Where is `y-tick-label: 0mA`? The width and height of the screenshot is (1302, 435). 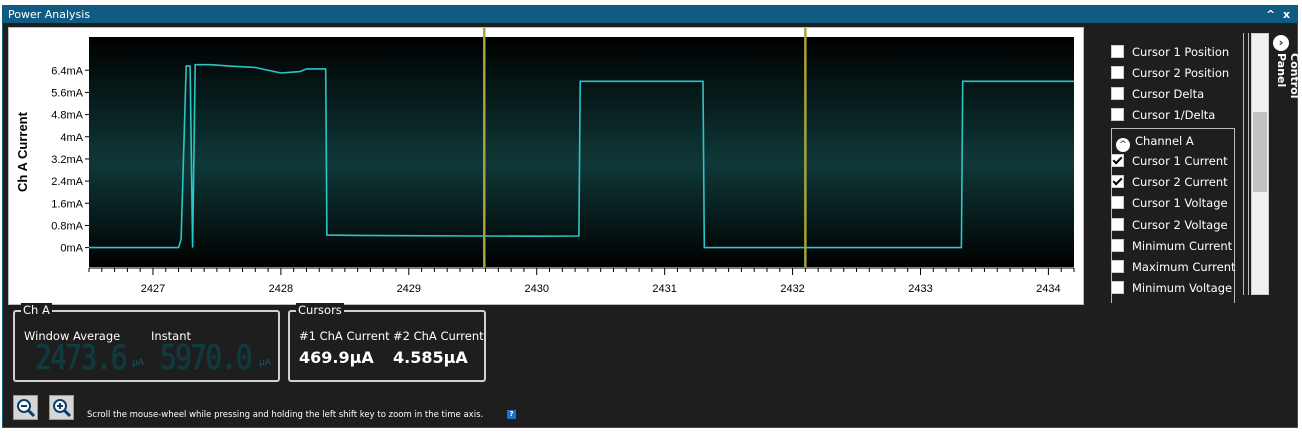
y-tick-label: 0mA is located at coordinates (71, 249).